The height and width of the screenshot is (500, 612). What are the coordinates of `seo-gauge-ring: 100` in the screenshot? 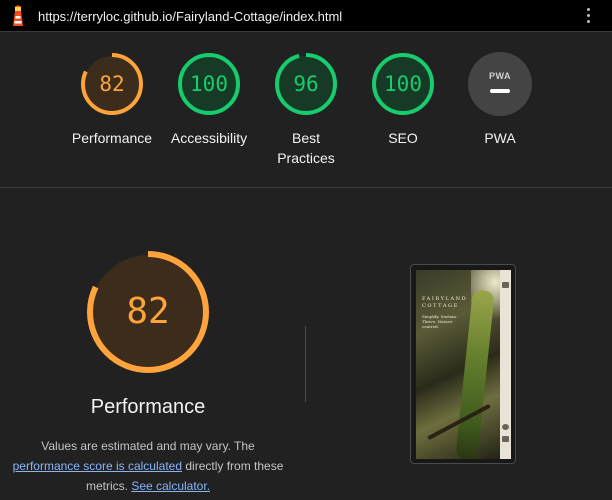 It's located at (403, 84).